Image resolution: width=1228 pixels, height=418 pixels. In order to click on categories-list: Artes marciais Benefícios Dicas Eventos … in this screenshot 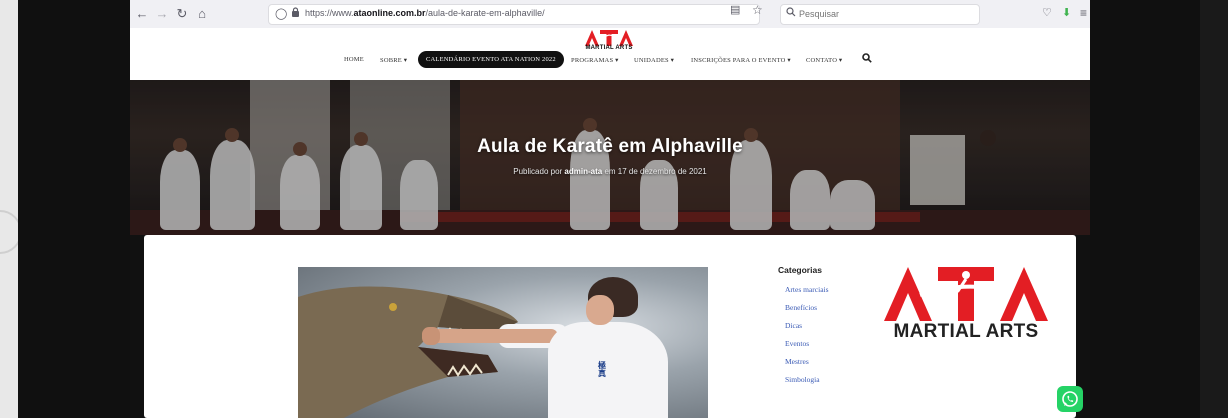, I will do `click(833, 340)`.